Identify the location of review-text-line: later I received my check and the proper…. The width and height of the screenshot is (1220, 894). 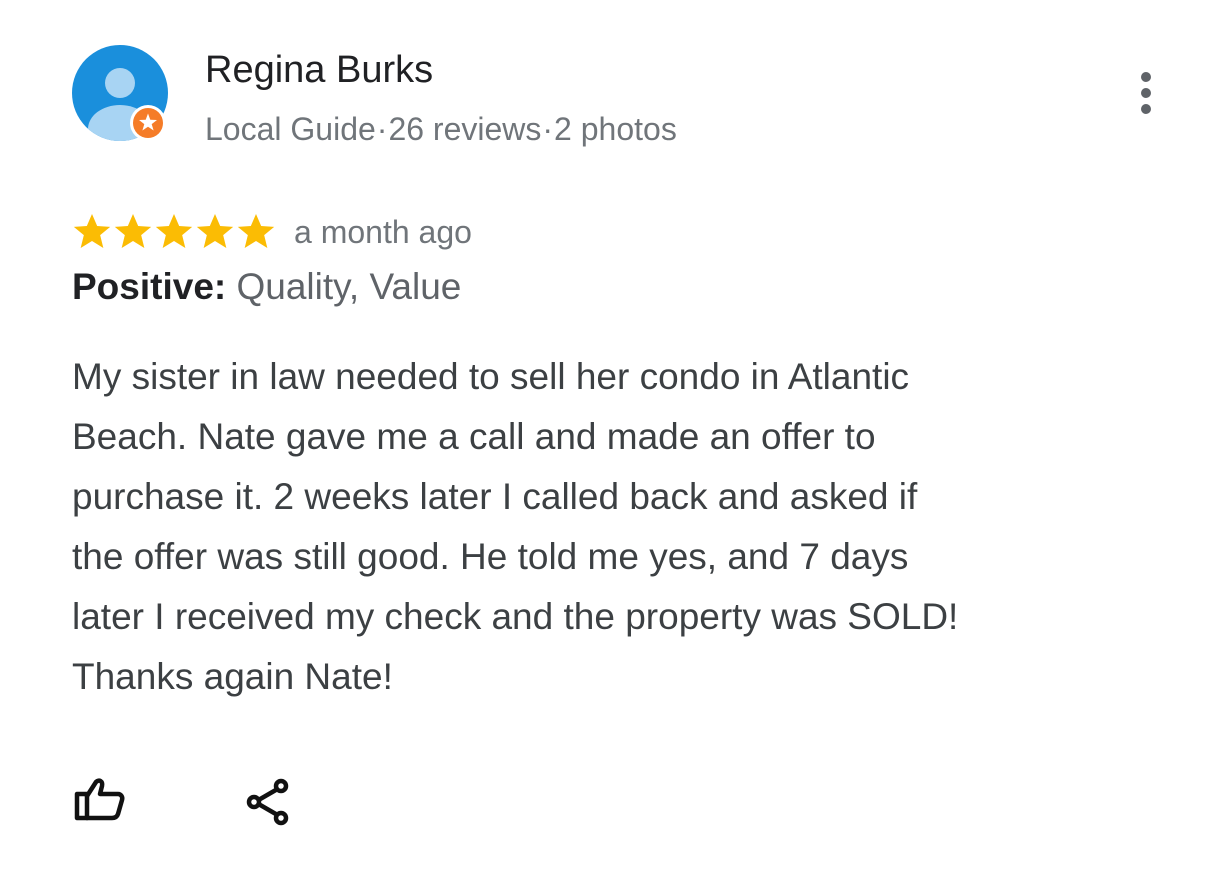
(515, 616).